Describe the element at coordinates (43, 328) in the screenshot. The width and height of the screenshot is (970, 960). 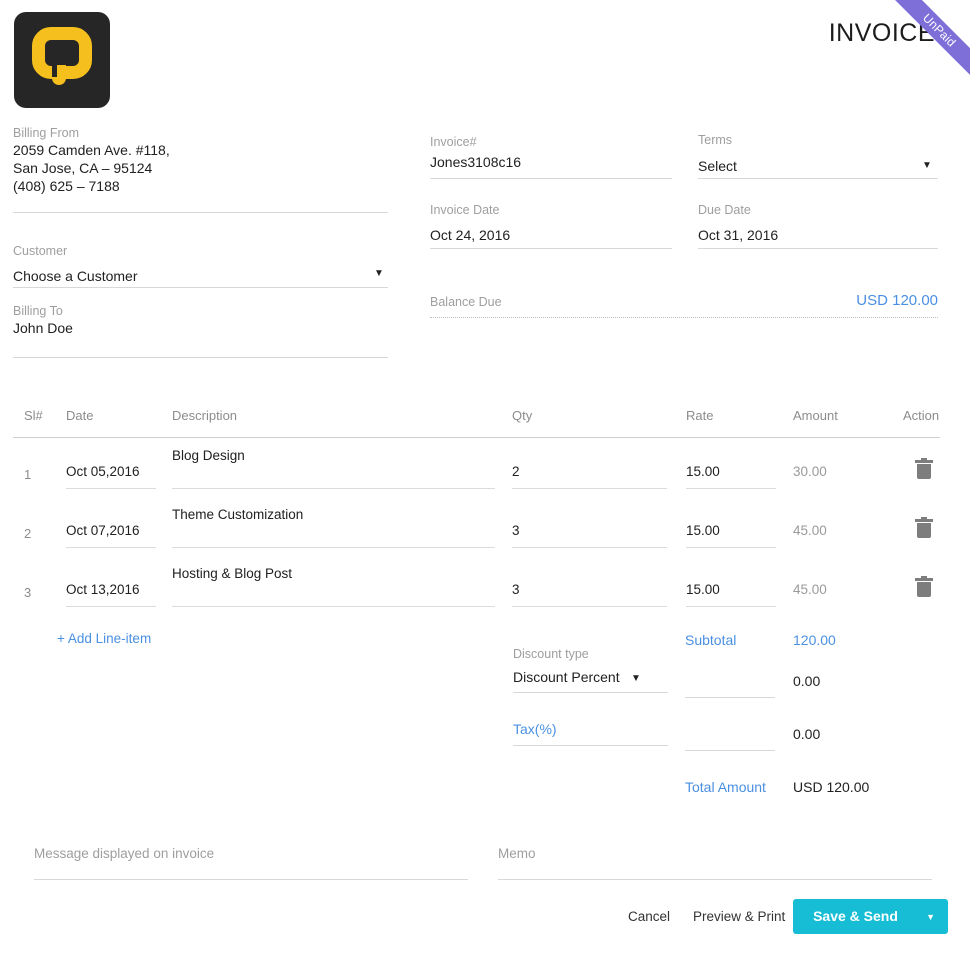
I see `billing-to-name: John Doe` at that location.